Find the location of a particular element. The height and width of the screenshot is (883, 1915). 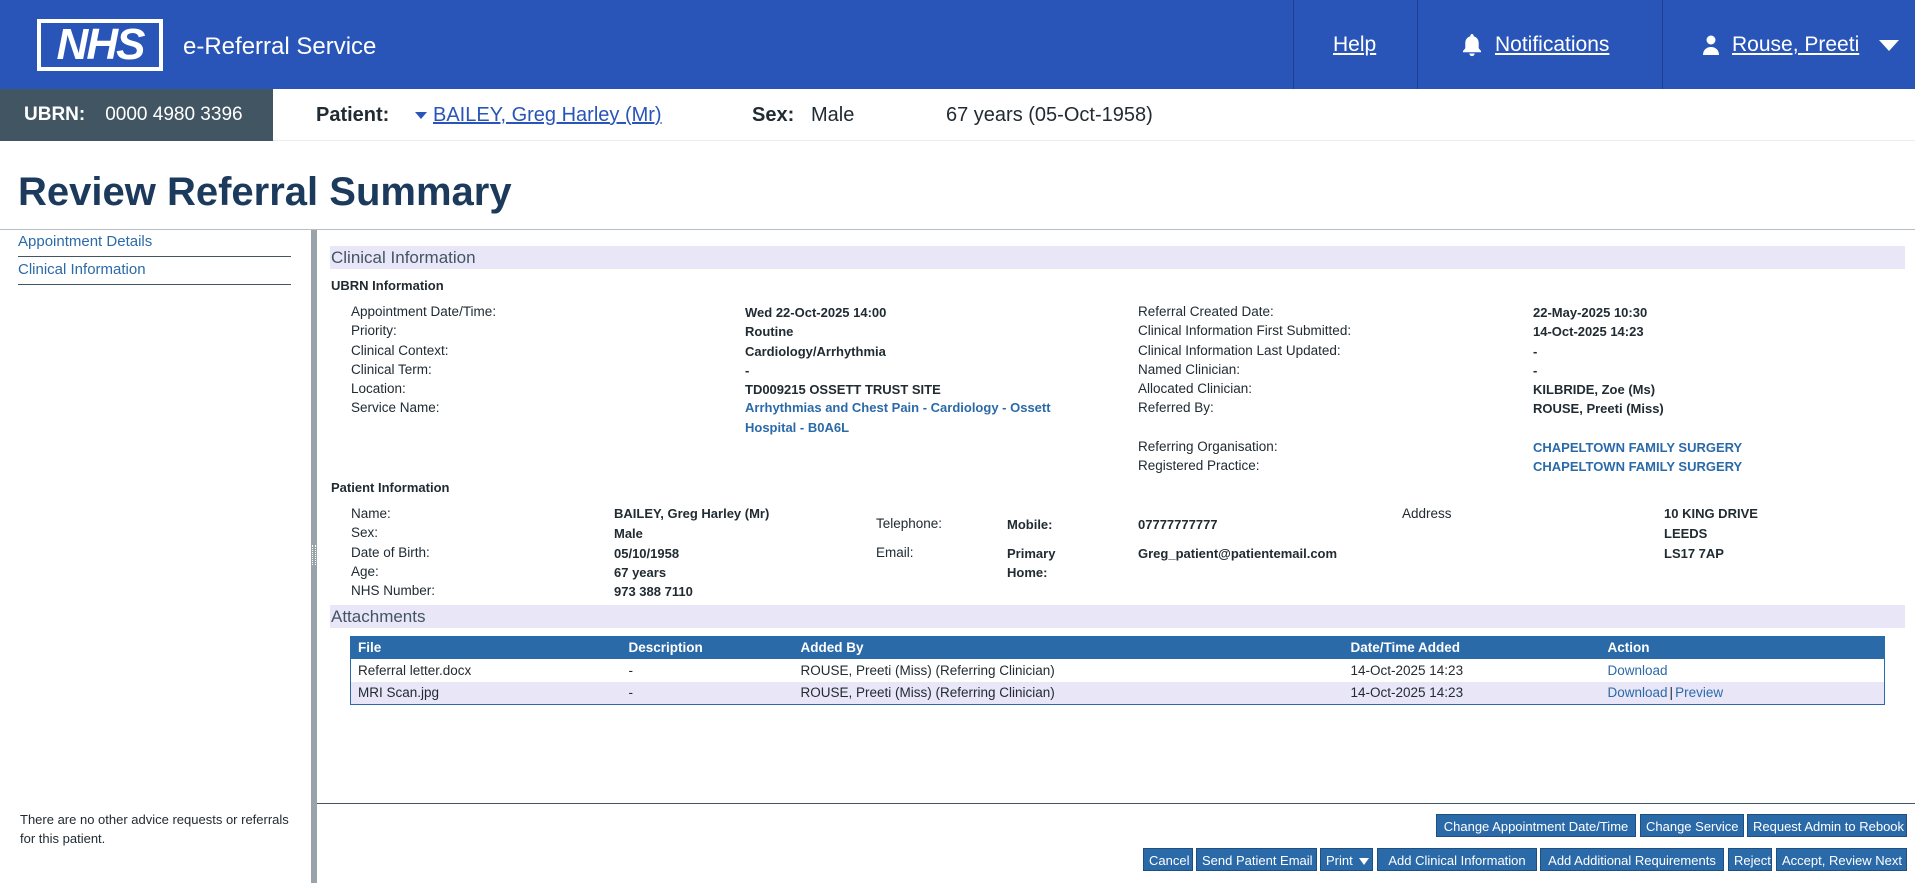

print-label: Print is located at coordinates (1339, 860).